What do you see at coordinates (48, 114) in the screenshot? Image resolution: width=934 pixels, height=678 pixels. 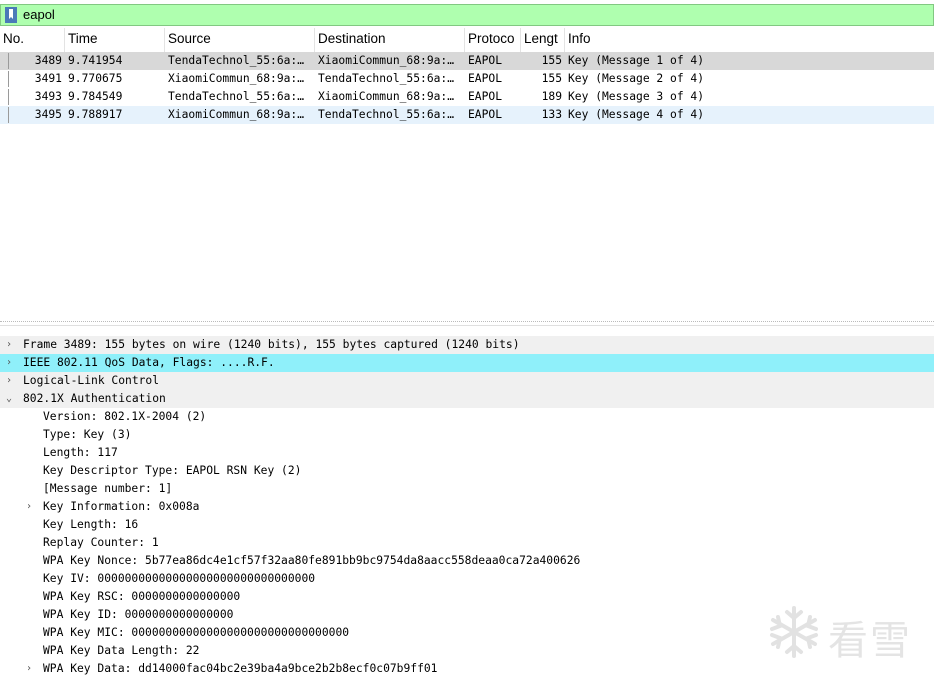 I see `packet-no: 3495` at bounding box center [48, 114].